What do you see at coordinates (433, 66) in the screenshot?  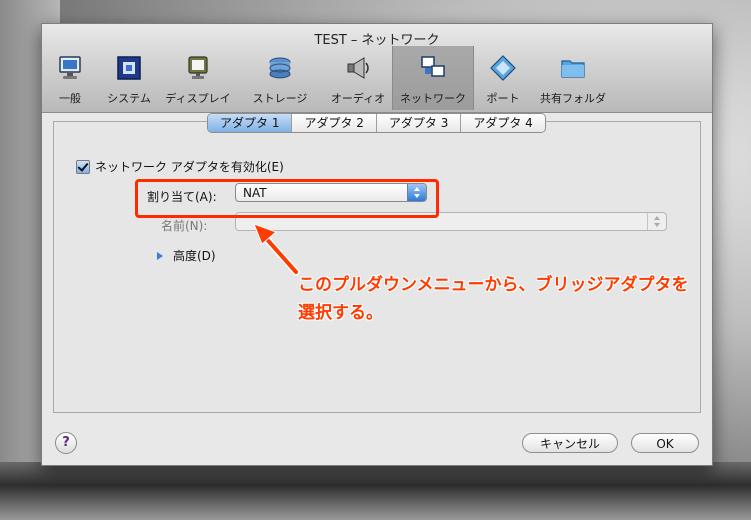 I see `network-icon` at bounding box center [433, 66].